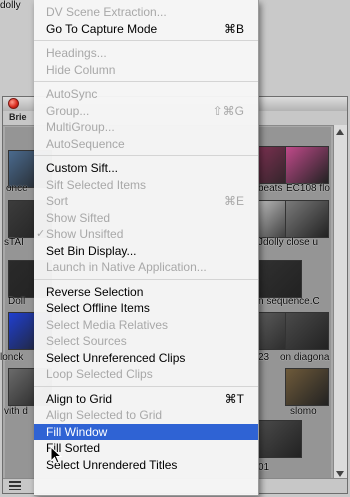  What do you see at coordinates (263, 467) in the screenshot?
I see `clip-label: 01` at bounding box center [263, 467].